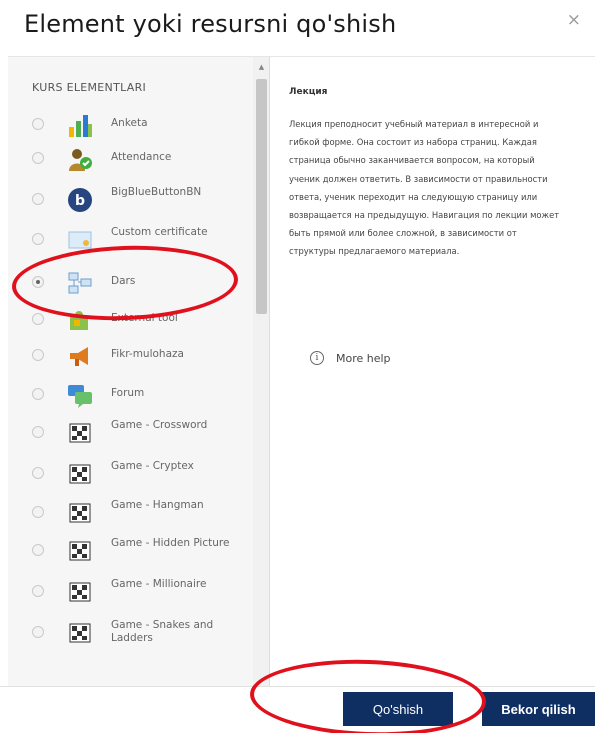 This screenshot has height=733, width=595. Describe the element at coordinates (170, 543) in the screenshot. I see `activity-label: Game - Hidden Picture` at that location.